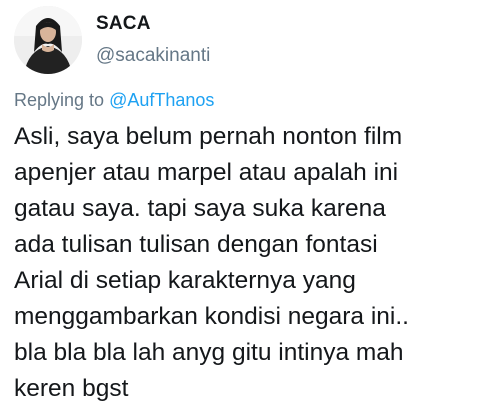  Describe the element at coordinates (153, 40) in the screenshot. I see `author-names: SACA @sacakinanti` at that location.